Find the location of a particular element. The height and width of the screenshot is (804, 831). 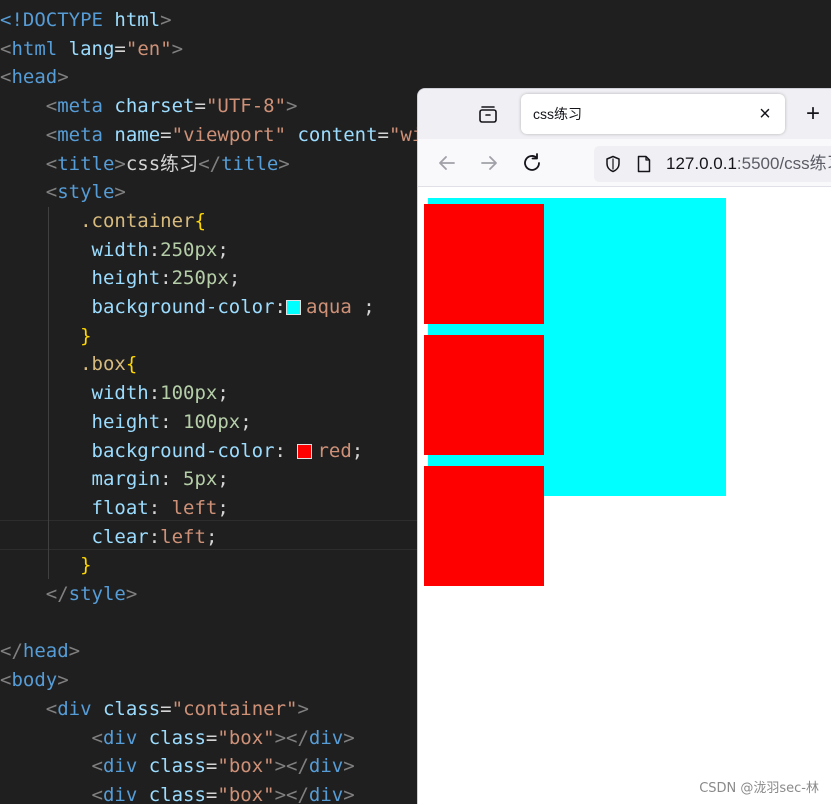

code-line: <meta charset="UTF-8"> is located at coordinates (149, 106).